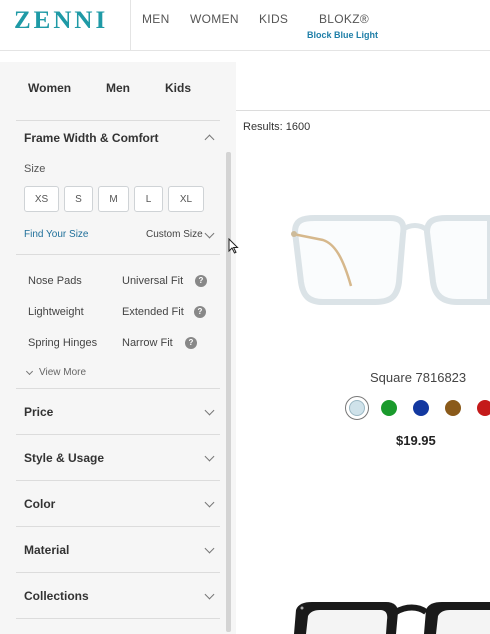 This screenshot has width=490, height=634. What do you see at coordinates (56, 596) in the screenshot?
I see `filter-collections-header: Collections` at bounding box center [56, 596].